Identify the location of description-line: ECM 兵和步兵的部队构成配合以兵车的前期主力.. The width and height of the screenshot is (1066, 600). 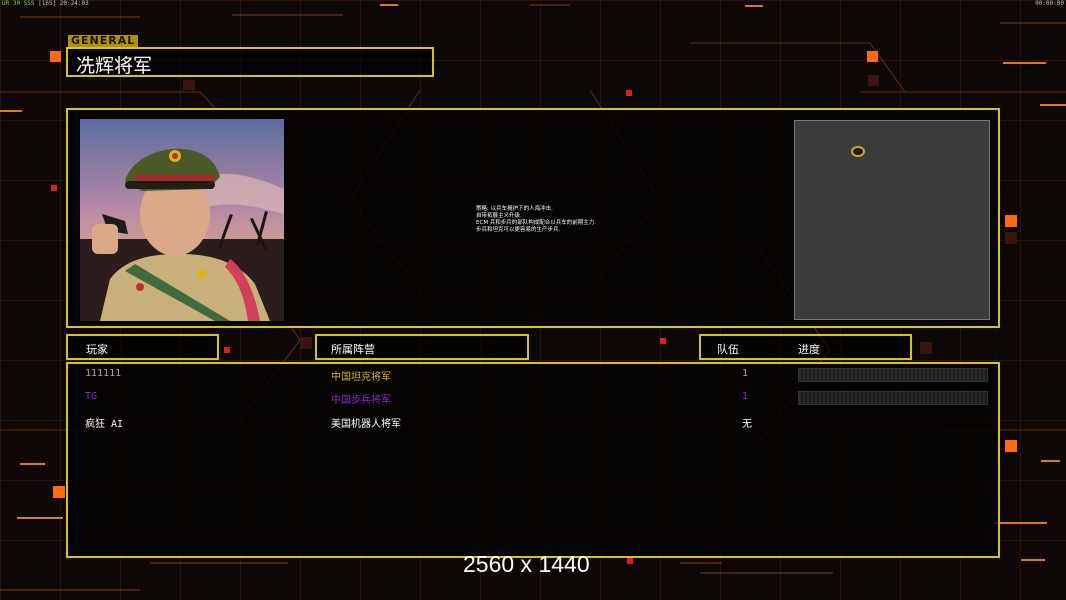
(536, 223).